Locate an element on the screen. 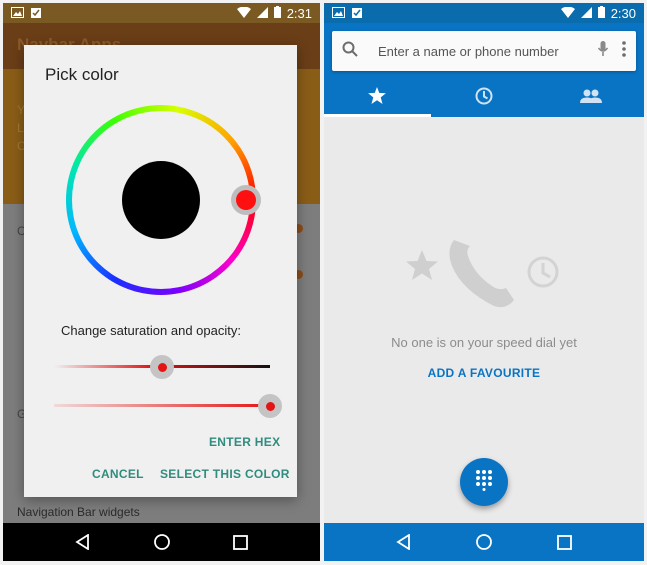 This screenshot has height=565, width=647. phone-icon is located at coordinates (481, 274).